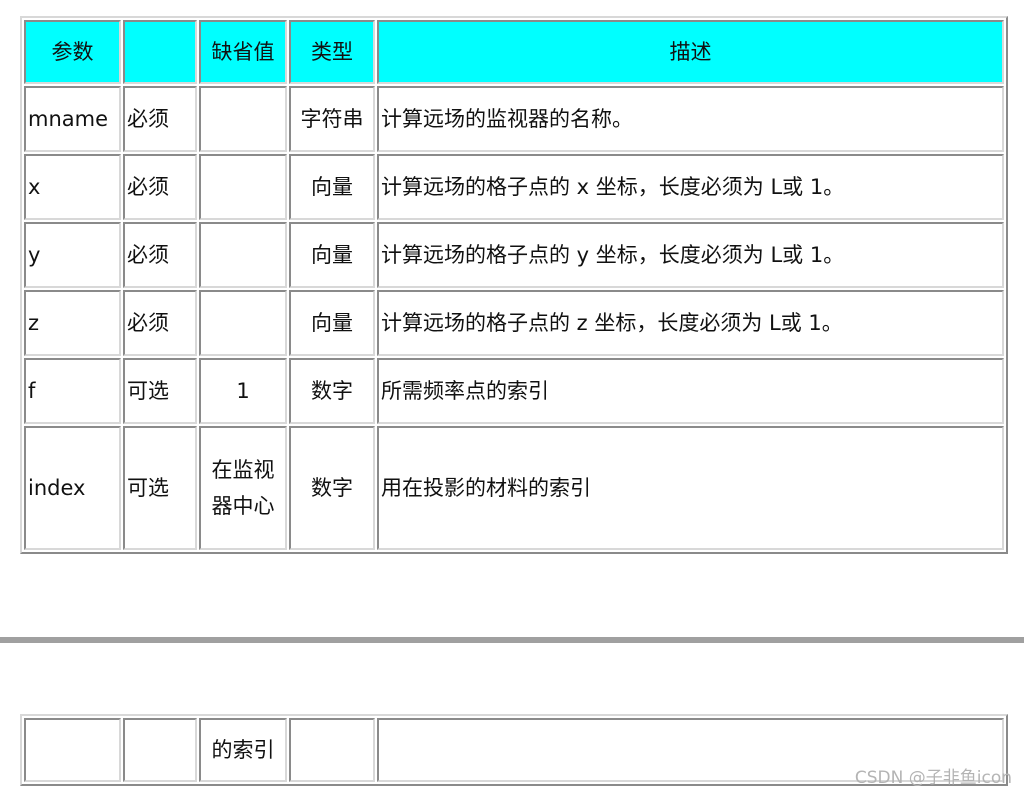  What do you see at coordinates (72, 52) in the screenshot?
I see `header-param: 参数` at bounding box center [72, 52].